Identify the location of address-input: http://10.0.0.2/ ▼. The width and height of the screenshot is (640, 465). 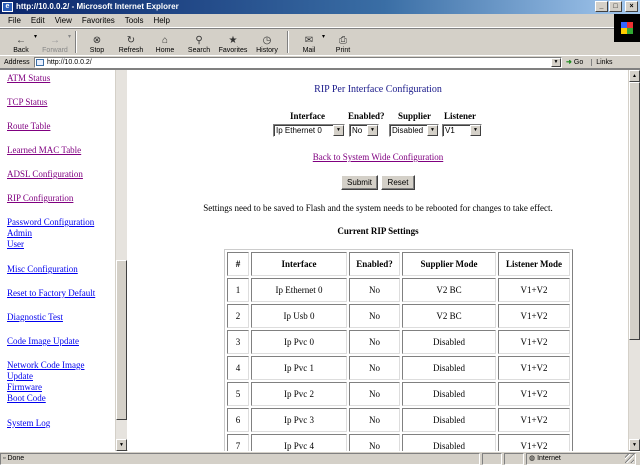
(298, 62).